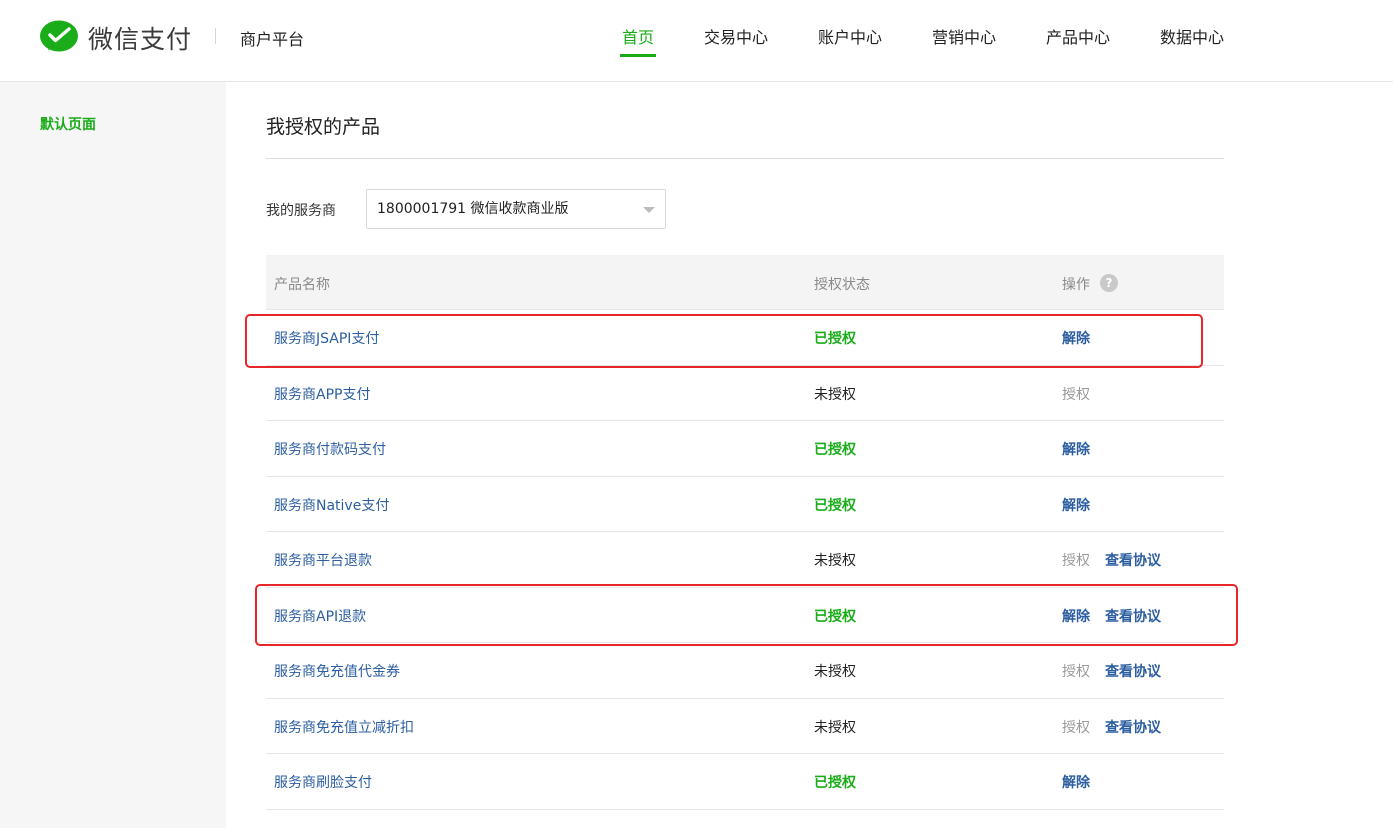  I want to click on provider-select: 1800001791 微信收款商业版, so click(516, 209).